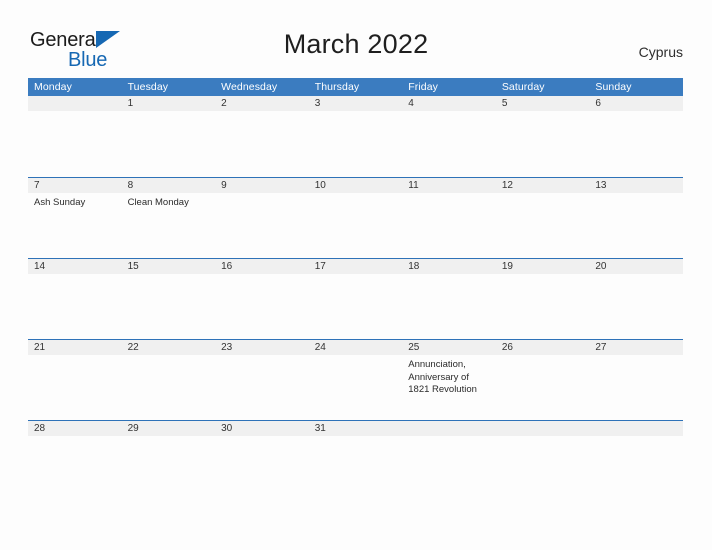 The width and height of the screenshot is (712, 550). I want to click on day-events: Ash Sunday, so click(75, 201).